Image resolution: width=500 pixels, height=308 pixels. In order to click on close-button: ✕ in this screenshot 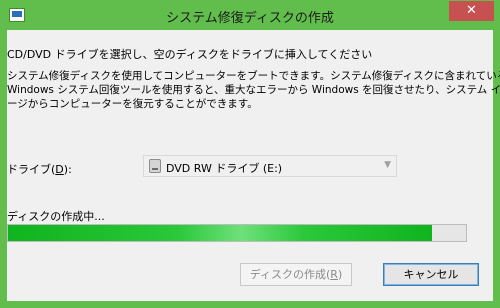, I will do `click(471, 11)`.